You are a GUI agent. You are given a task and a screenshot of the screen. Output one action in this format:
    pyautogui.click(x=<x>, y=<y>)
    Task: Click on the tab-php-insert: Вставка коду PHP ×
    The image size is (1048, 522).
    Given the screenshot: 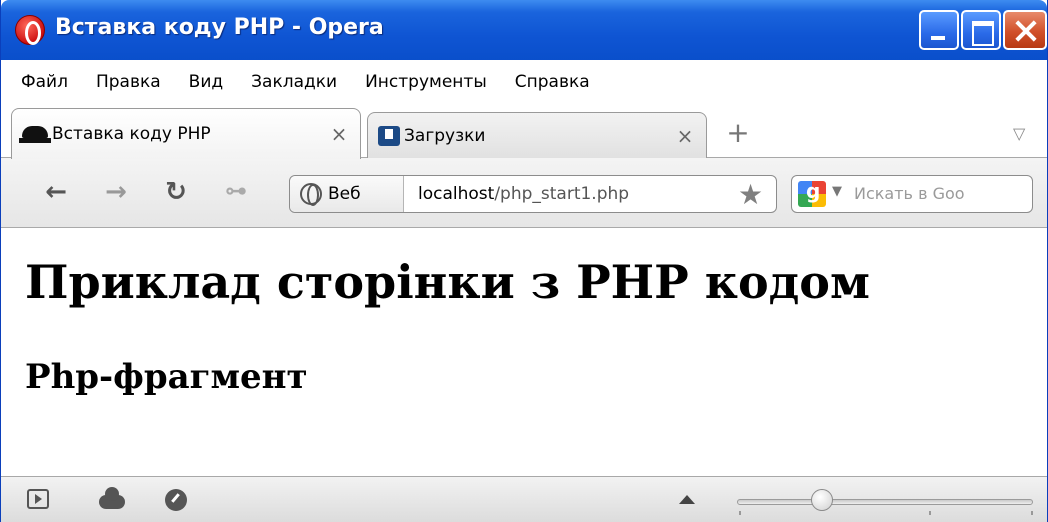 What is the action you would take?
    pyautogui.click(x=186, y=133)
    